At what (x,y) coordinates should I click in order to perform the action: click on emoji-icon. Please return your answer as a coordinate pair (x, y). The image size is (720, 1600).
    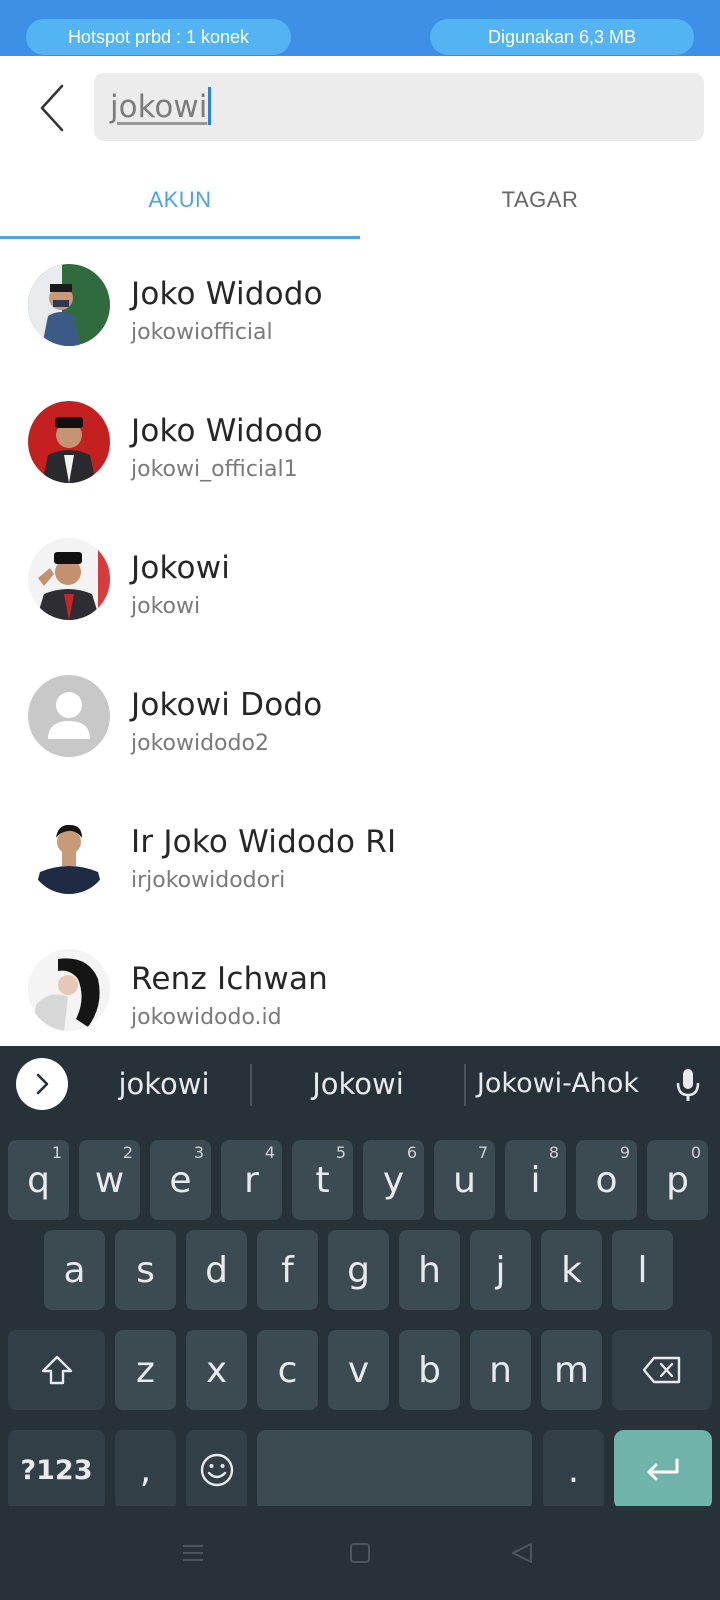
    Looking at the image, I should click on (216, 1470).